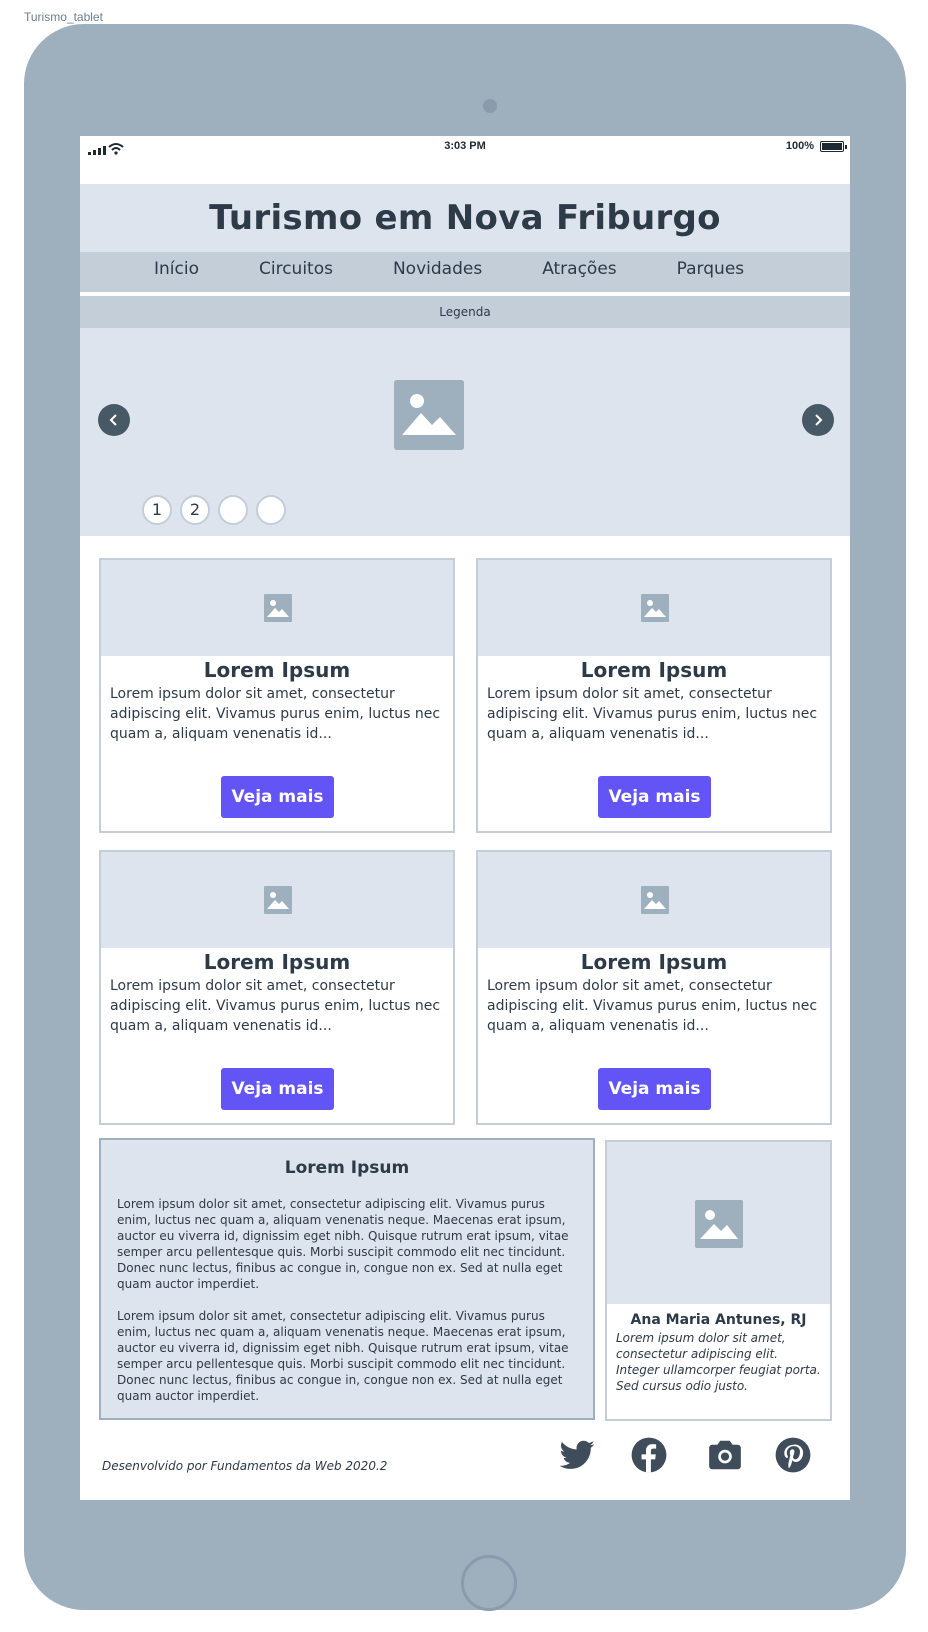 The height and width of the screenshot is (1632, 928). Describe the element at coordinates (649, 1455) in the screenshot. I see `facebook-icon` at that location.